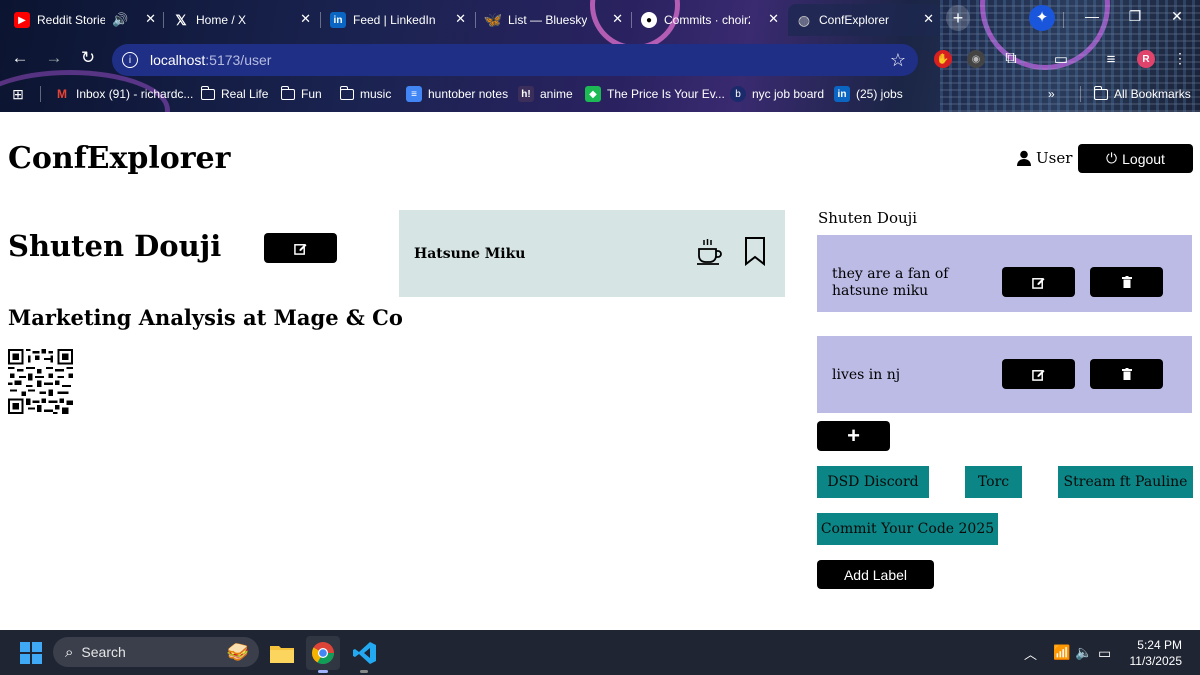 This screenshot has height=675, width=1200. What do you see at coordinates (241, 20) in the screenshot?
I see `tab-home-x: 𝕏 Home / X ✕` at bounding box center [241, 20].